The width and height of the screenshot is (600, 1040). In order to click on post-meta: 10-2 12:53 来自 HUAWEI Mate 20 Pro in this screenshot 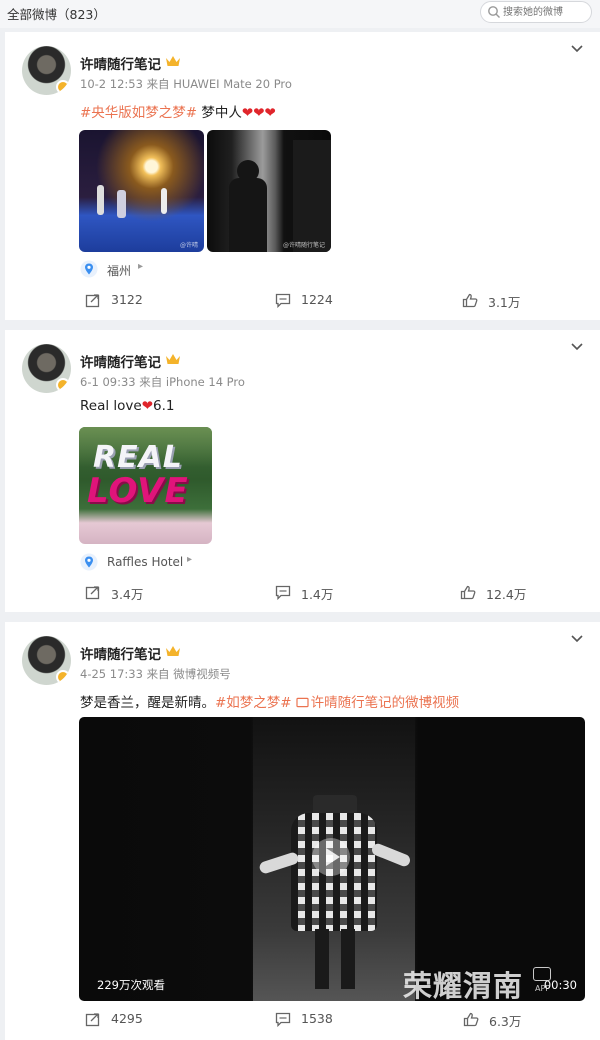, I will do `click(186, 84)`.